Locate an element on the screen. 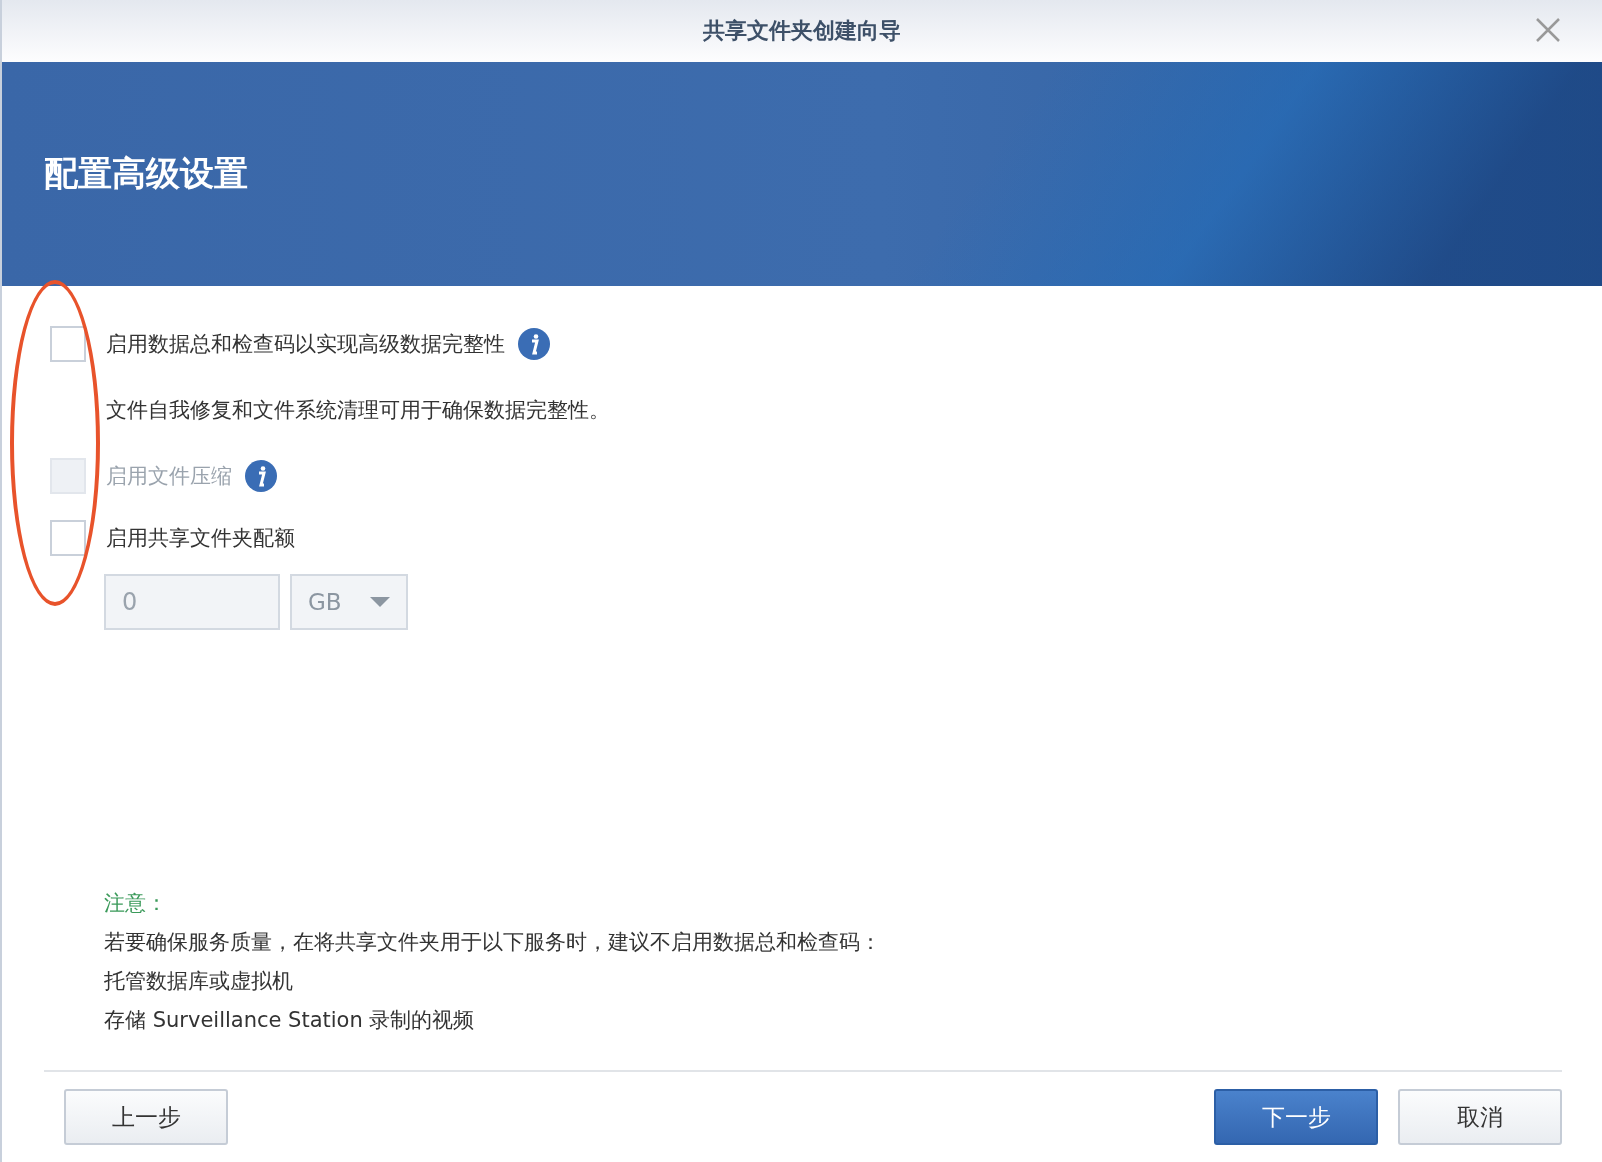  close-icon is located at coordinates (1548, 30).